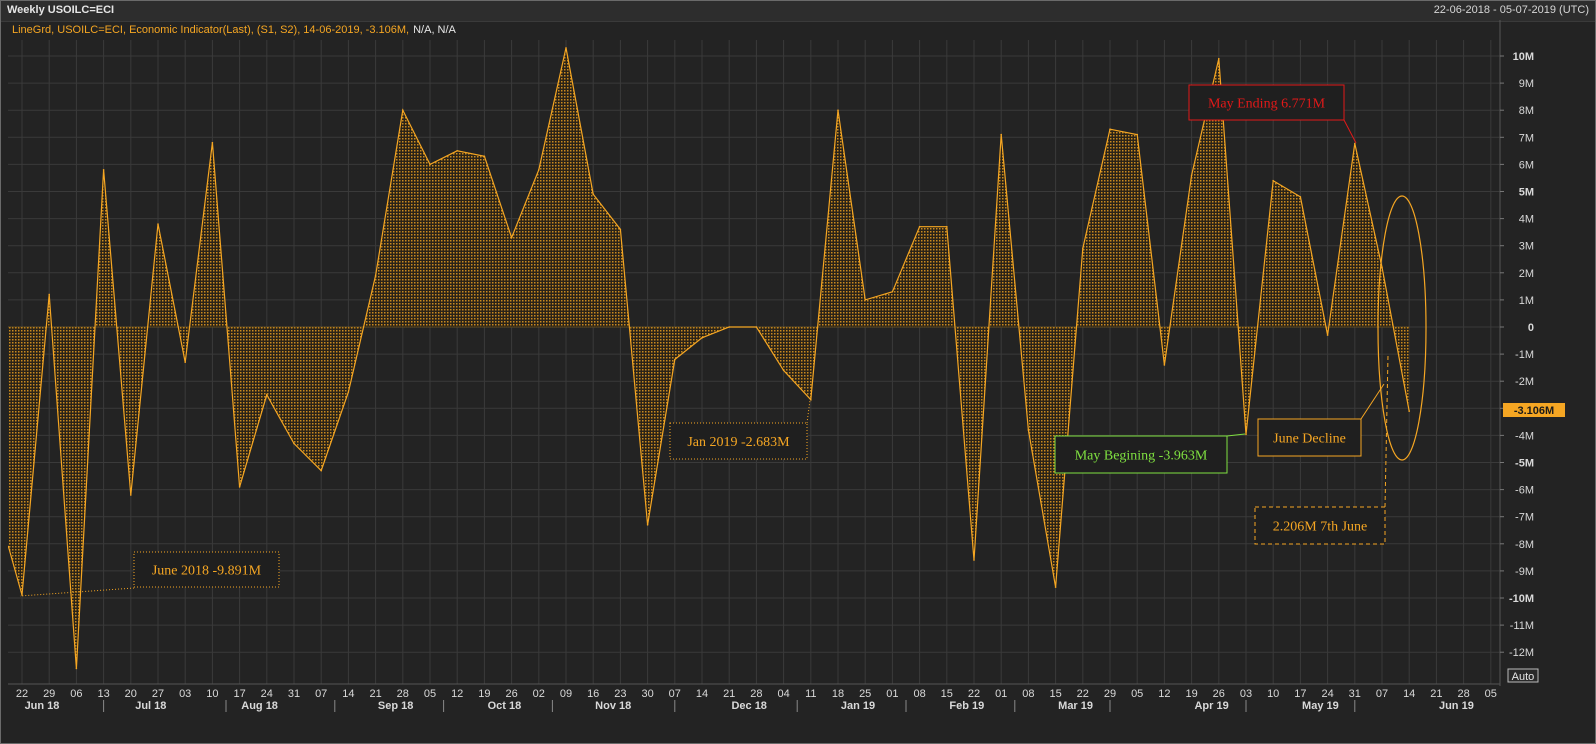 The width and height of the screenshot is (1596, 744). Describe the element at coordinates (1534, 411) in the screenshot. I see `last-value-label: -3.106M` at that location.